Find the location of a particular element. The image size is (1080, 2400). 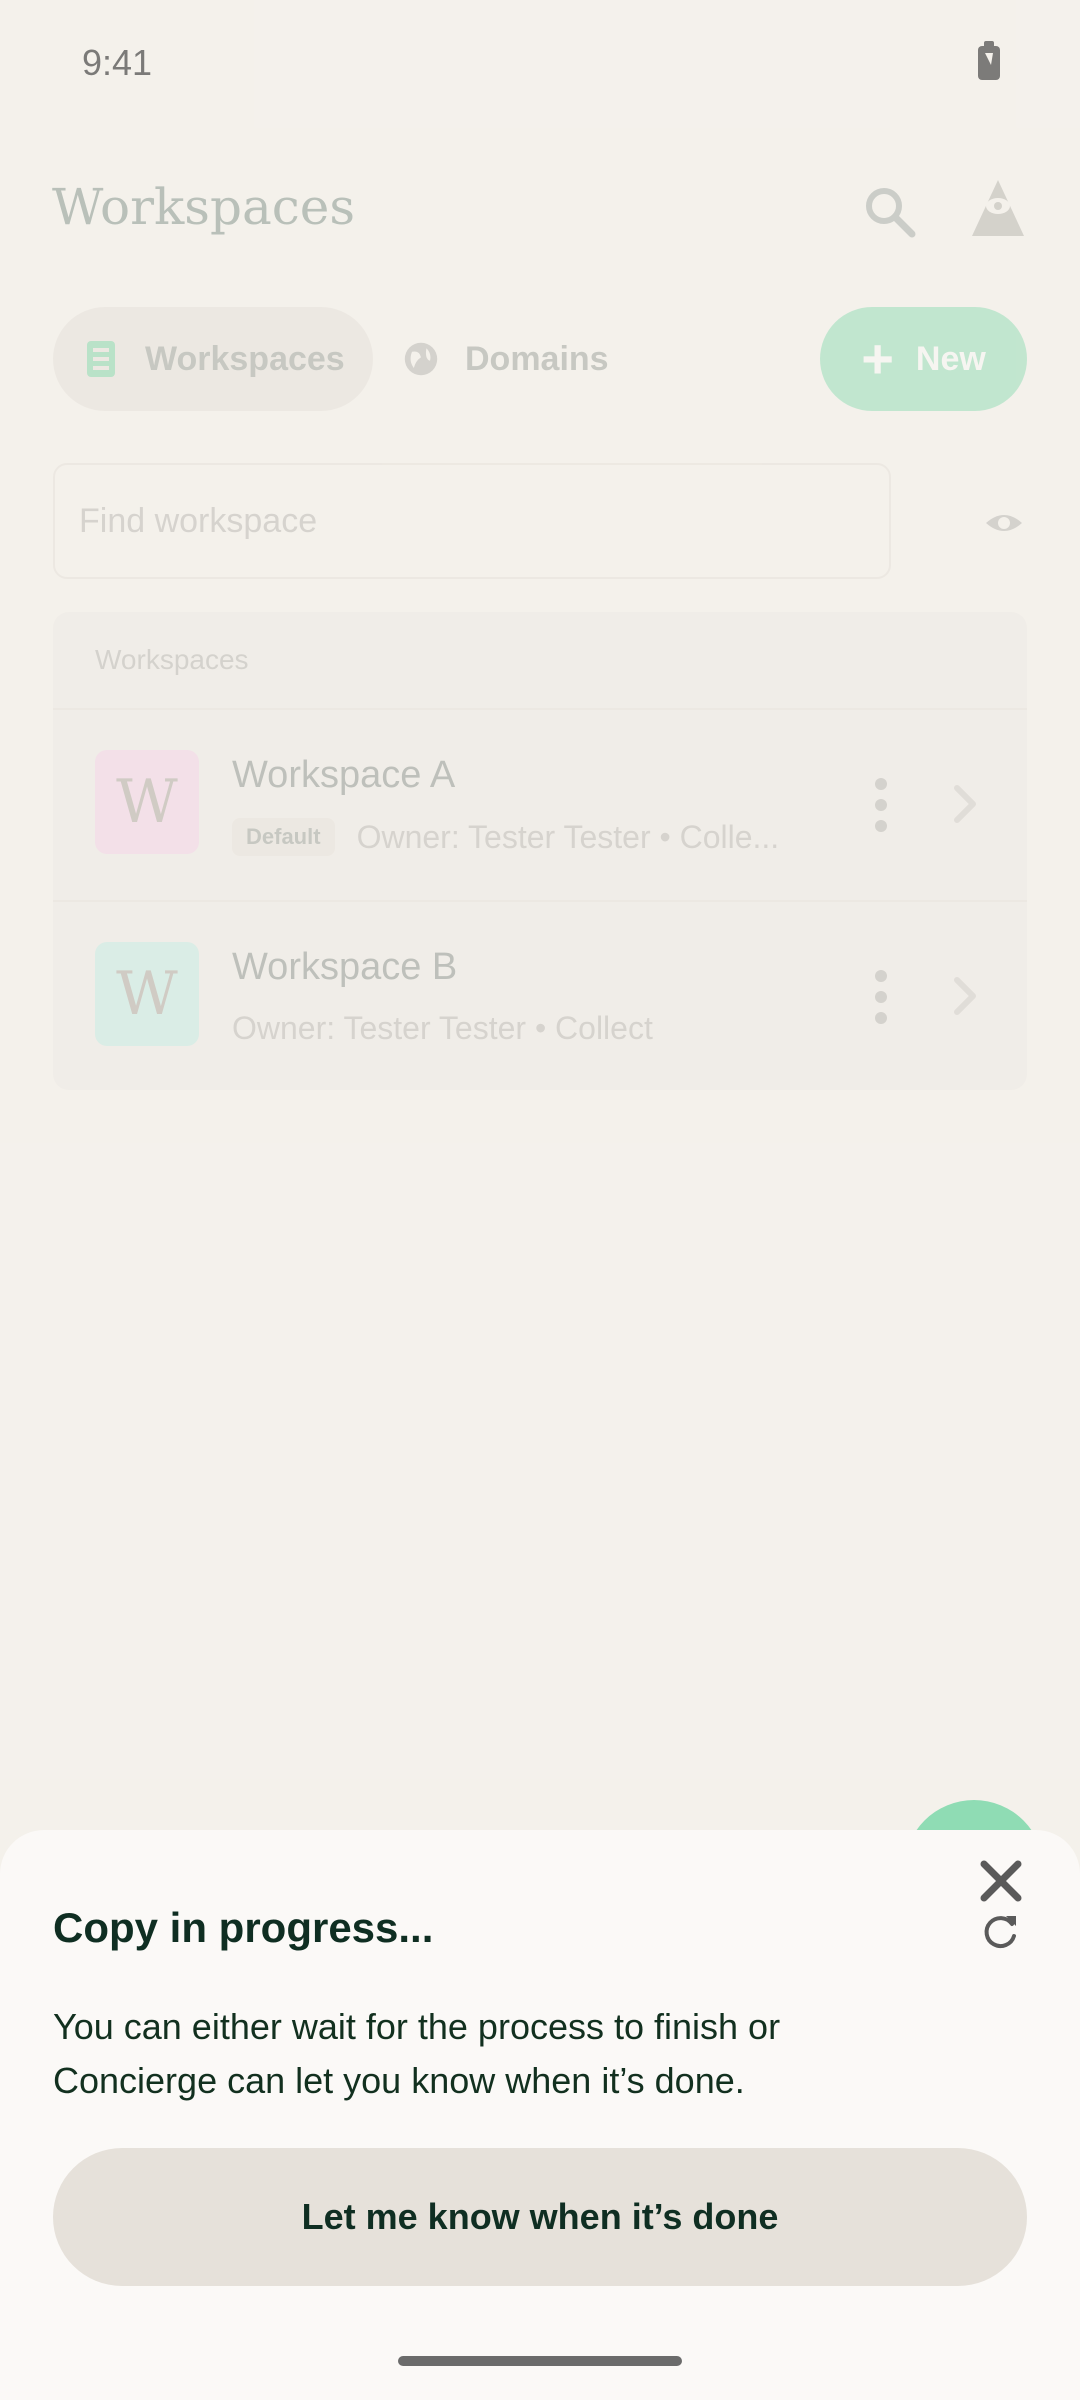

notify-button-label: Let me know when it’s done is located at coordinates (540, 2216).